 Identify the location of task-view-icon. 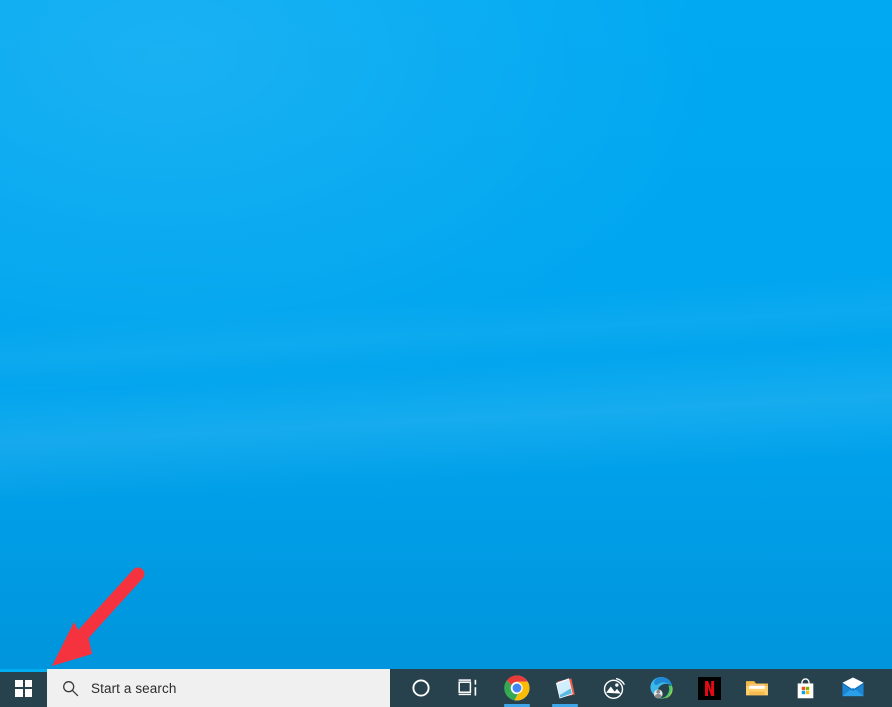
(467, 687).